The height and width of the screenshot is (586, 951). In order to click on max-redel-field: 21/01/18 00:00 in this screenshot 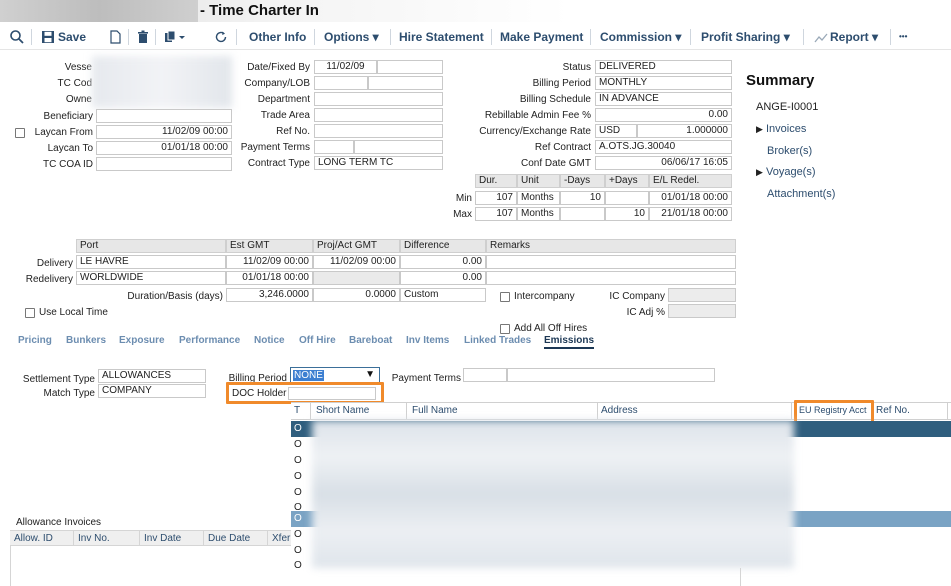, I will do `click(690, 214)`.